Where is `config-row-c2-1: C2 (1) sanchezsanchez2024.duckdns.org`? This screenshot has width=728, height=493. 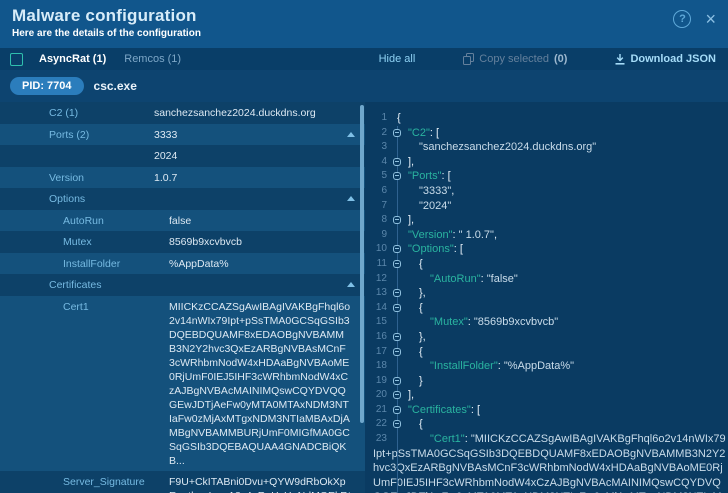 config-row-c2-1: C2 (1) sanchezsanchez2024.duckdns.org is located at coordinates (182, 113).